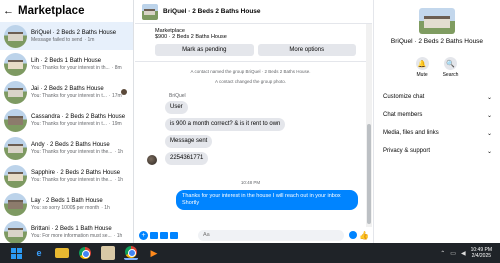 The image size is (500, 263). What do you see at coordinates (442, 253) in the screenshot?
I see `tray-arrow-icon: ⌃` at bounding box center [442, 253].